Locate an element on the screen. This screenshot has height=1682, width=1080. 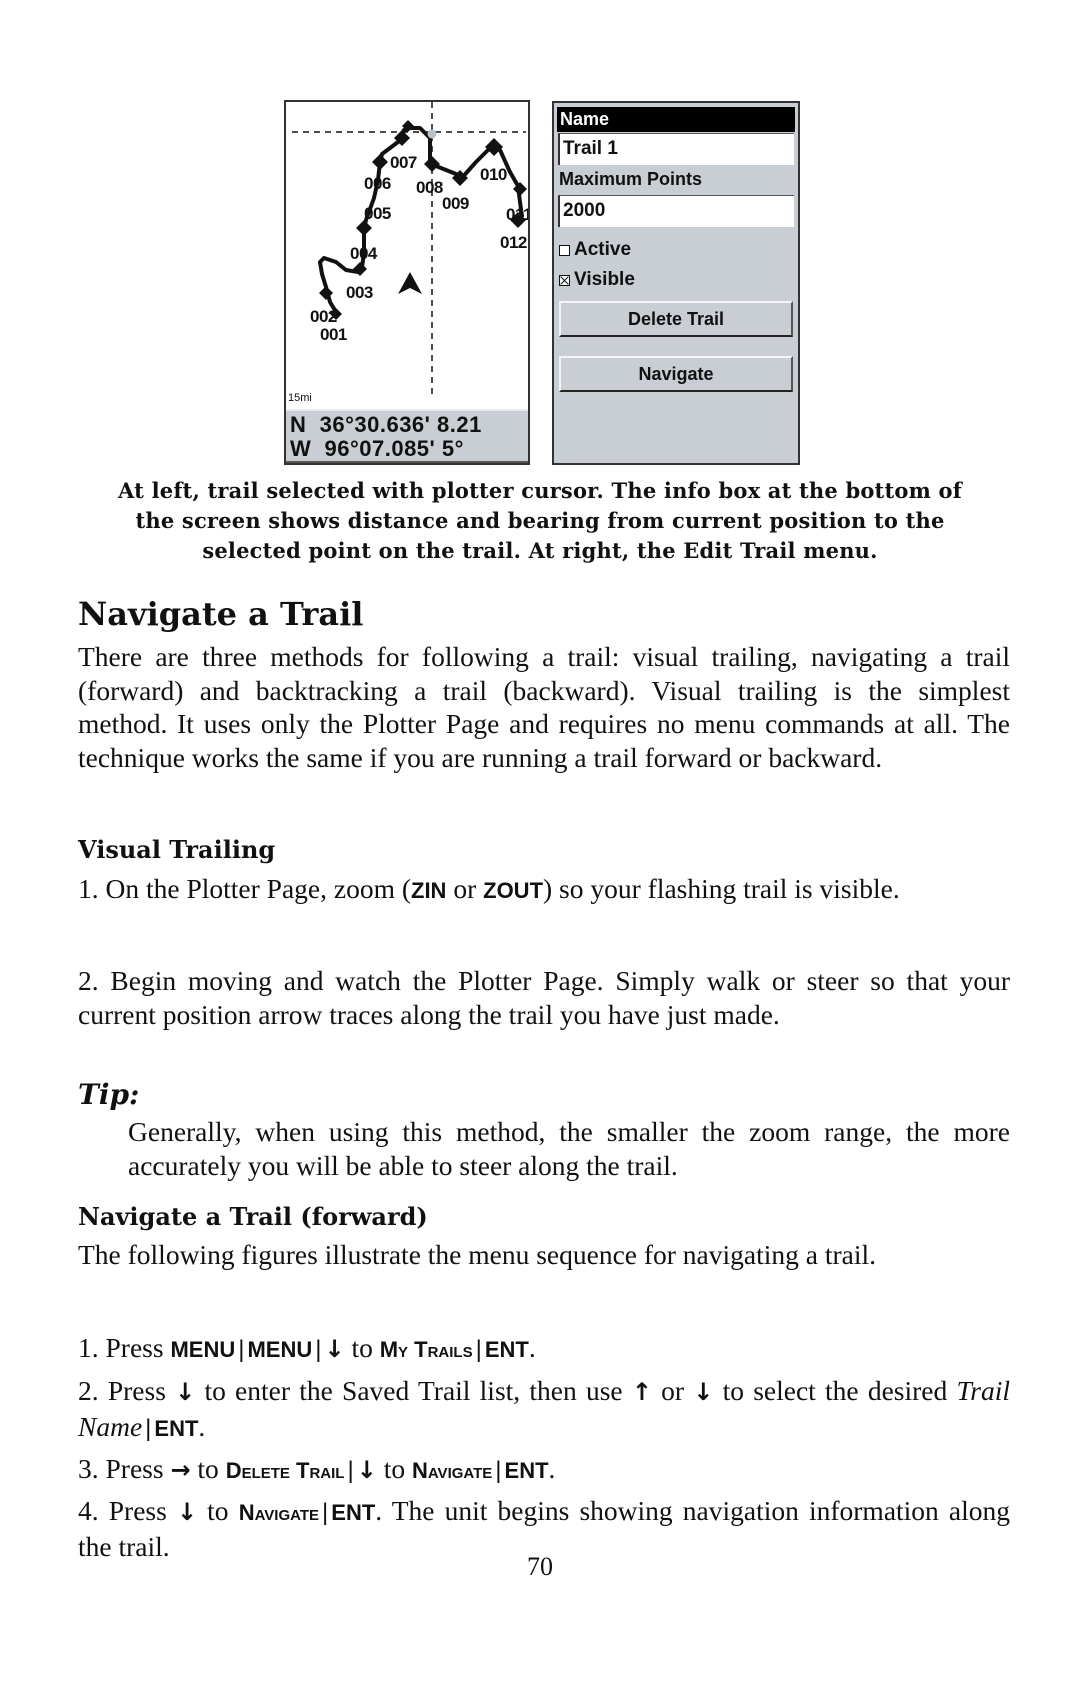
key-zin: ZIN is located at coordinates (429, 890).